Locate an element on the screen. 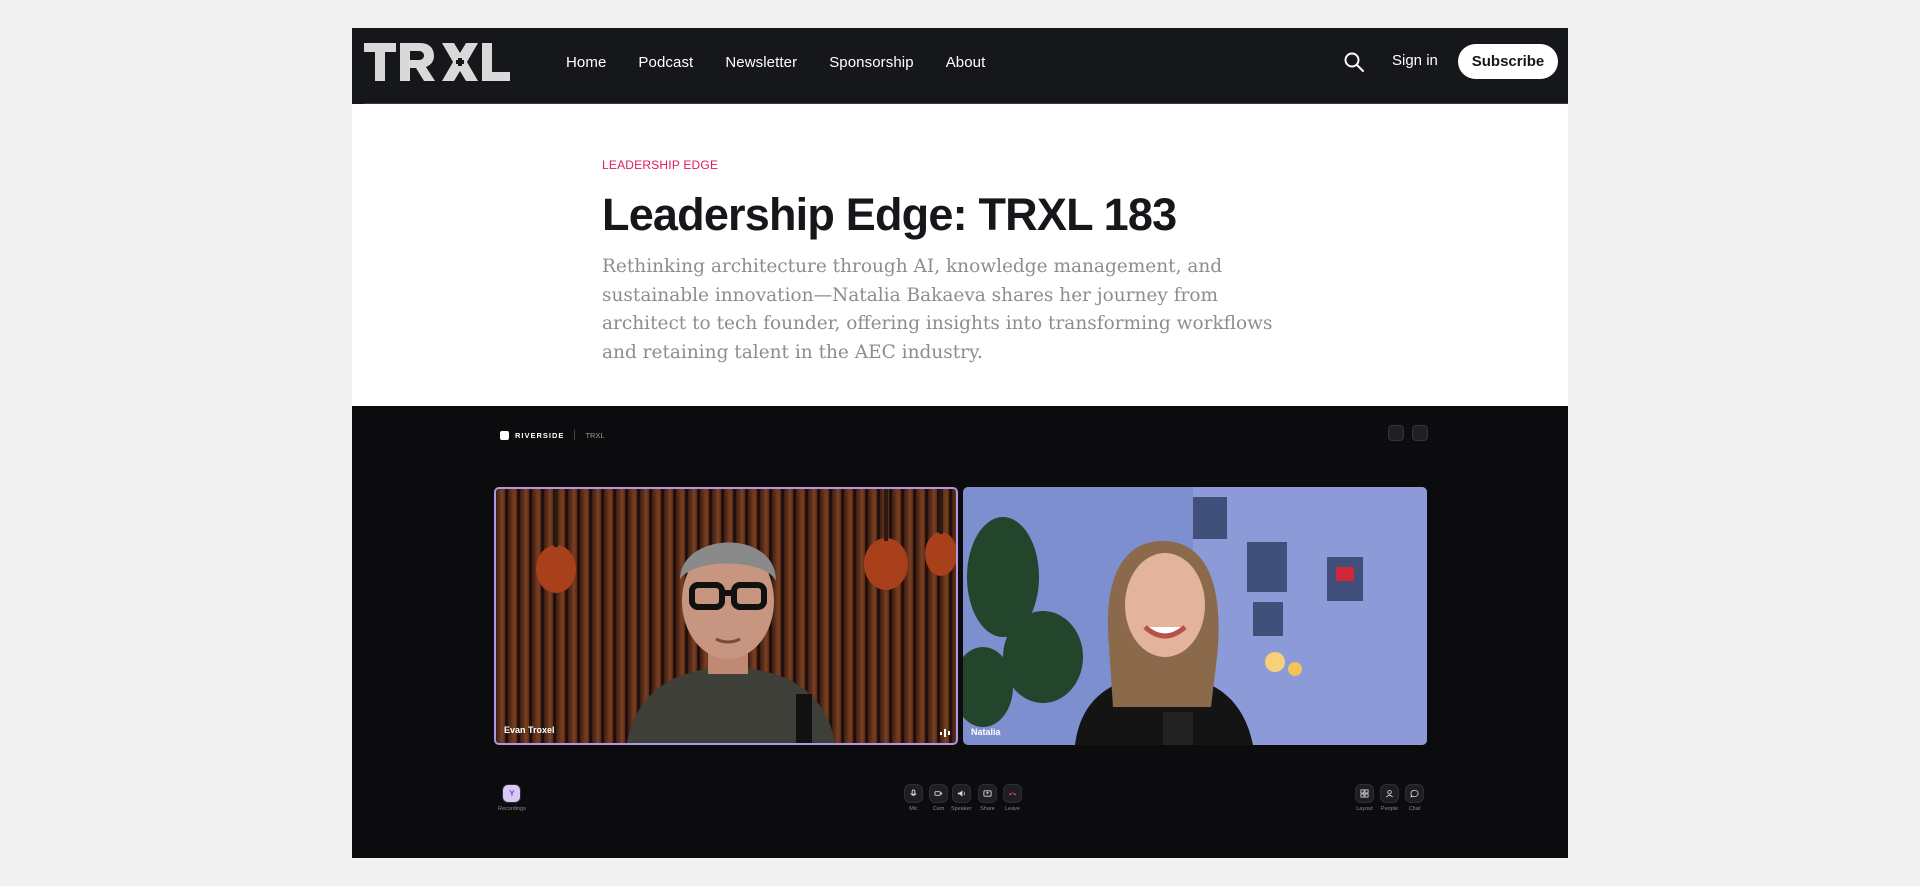 This screenshot has height=886, width=1920. chat-label: Chat is located at coordinates (1414, 809).